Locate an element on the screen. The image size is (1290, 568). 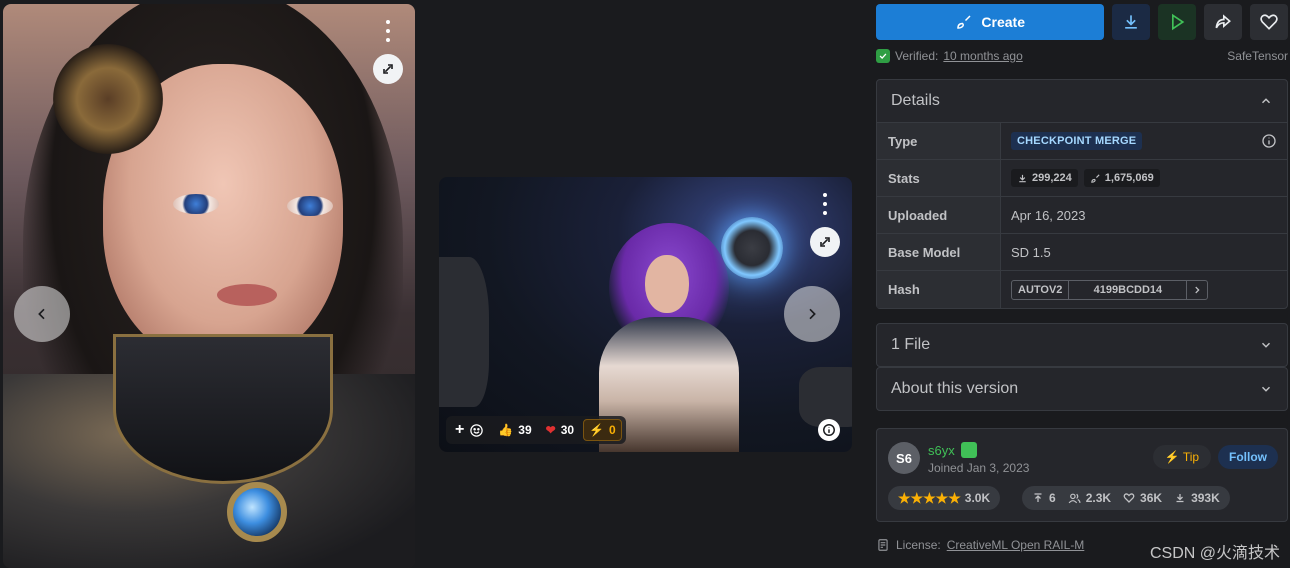
previous-image-button is located at coordinates (42, 314).